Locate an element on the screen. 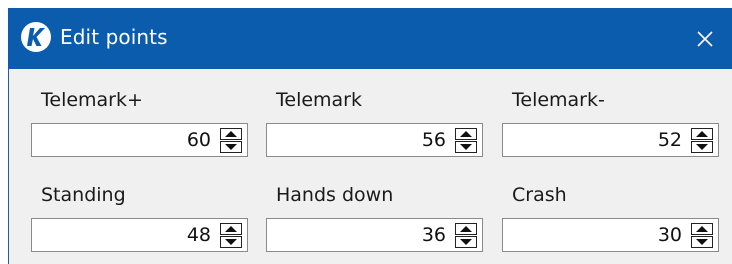 This screenshot has width=732, height=264. k-logo-icon is located at coordinates (36, 37).